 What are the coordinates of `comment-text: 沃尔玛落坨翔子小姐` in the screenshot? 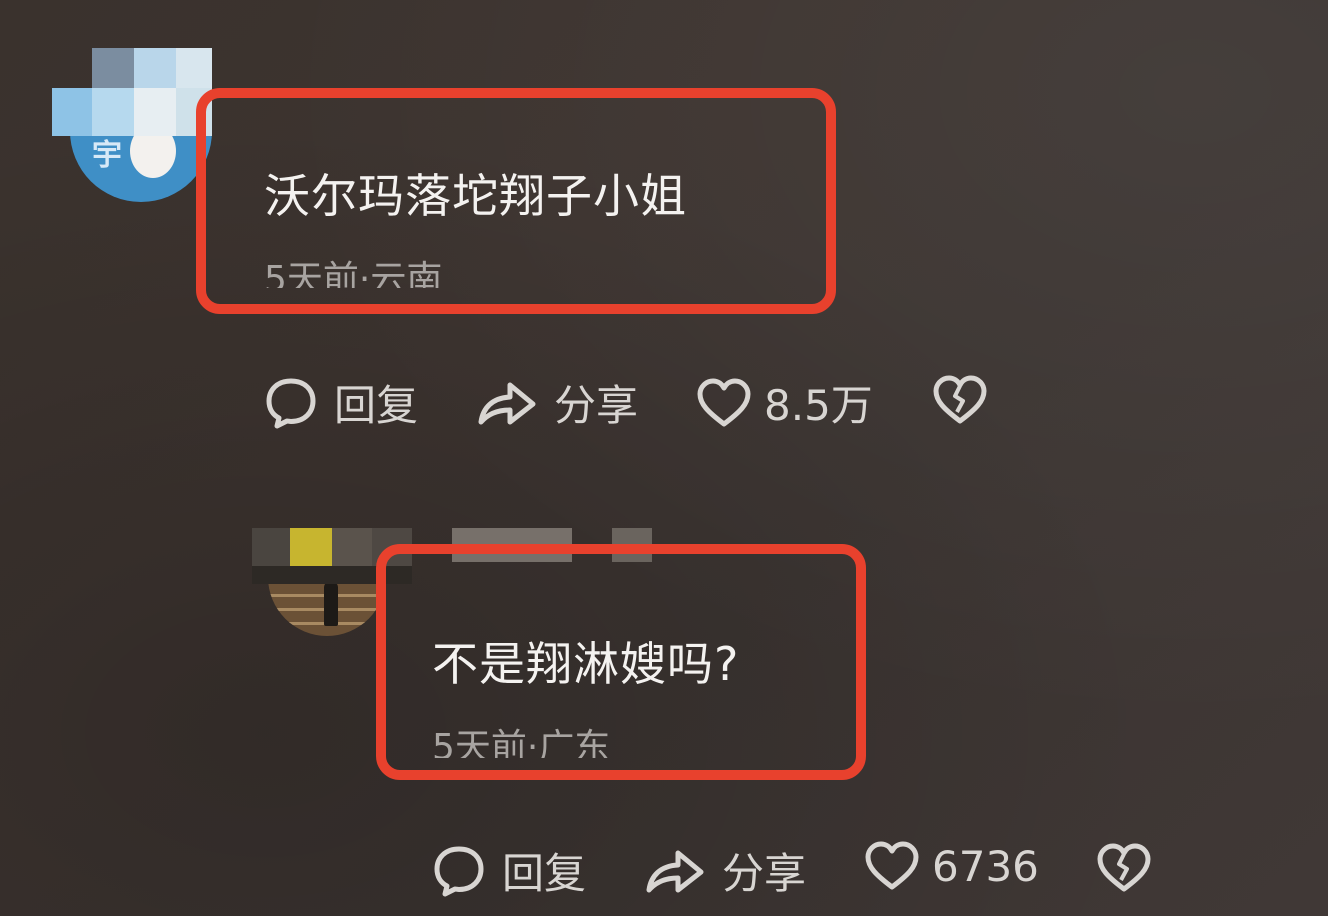 It's located at (475, 196).